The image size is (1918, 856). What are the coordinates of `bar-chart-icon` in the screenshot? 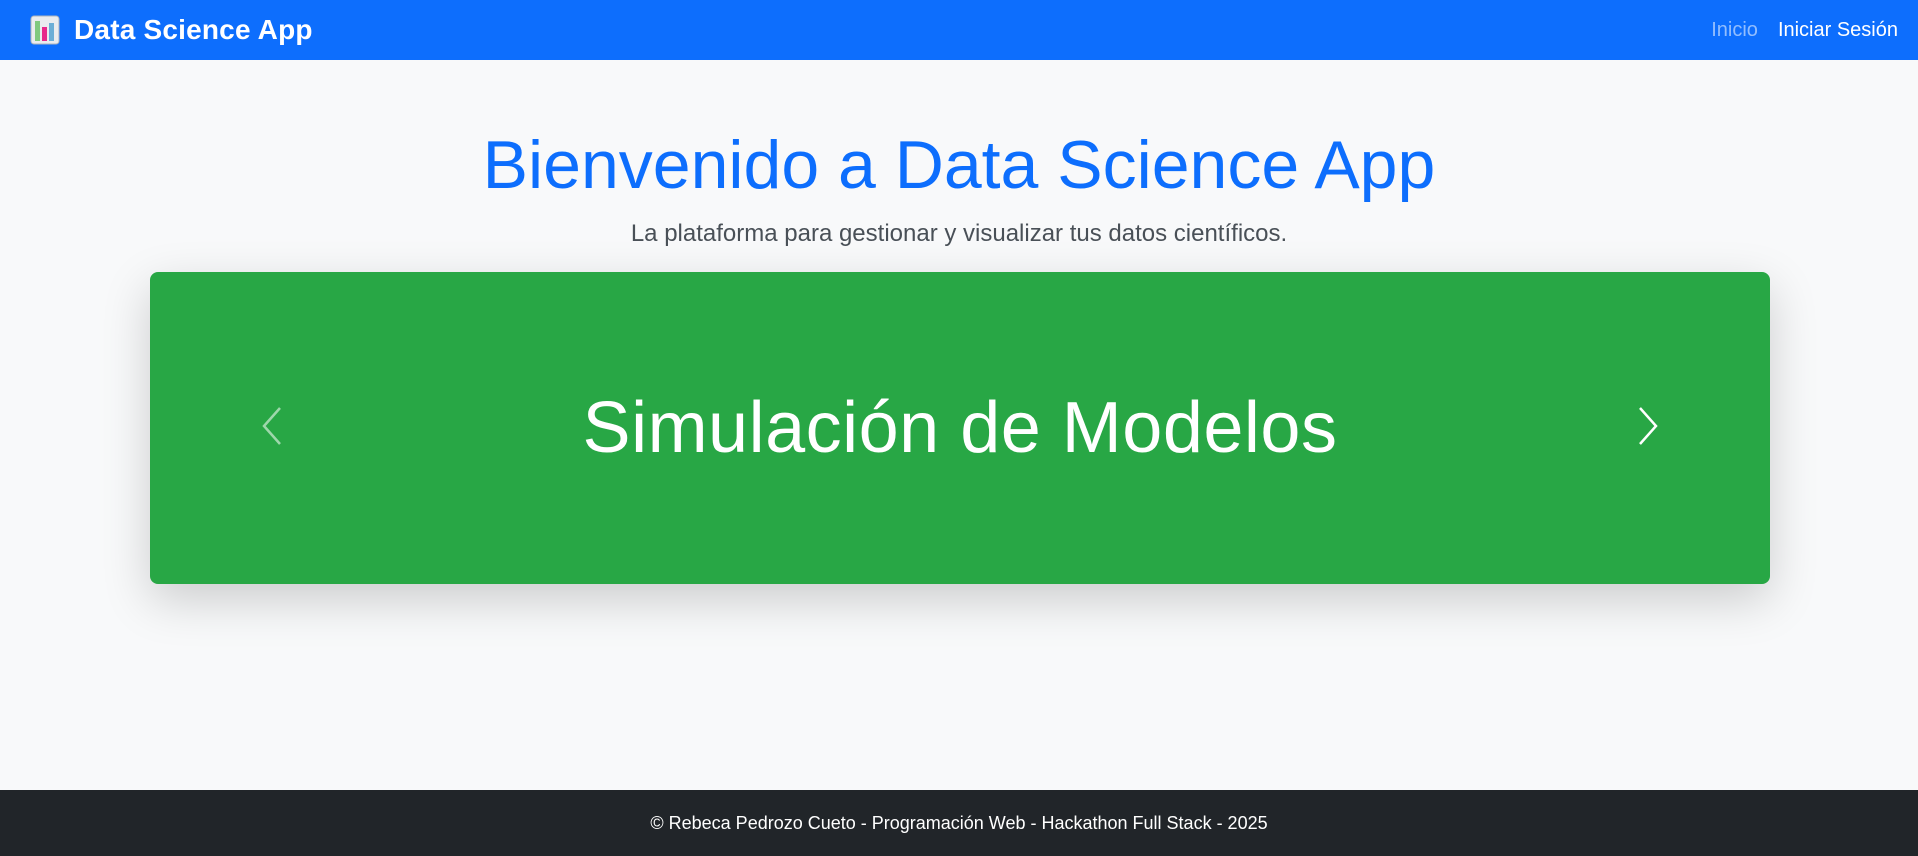 It's located at (45, 30).